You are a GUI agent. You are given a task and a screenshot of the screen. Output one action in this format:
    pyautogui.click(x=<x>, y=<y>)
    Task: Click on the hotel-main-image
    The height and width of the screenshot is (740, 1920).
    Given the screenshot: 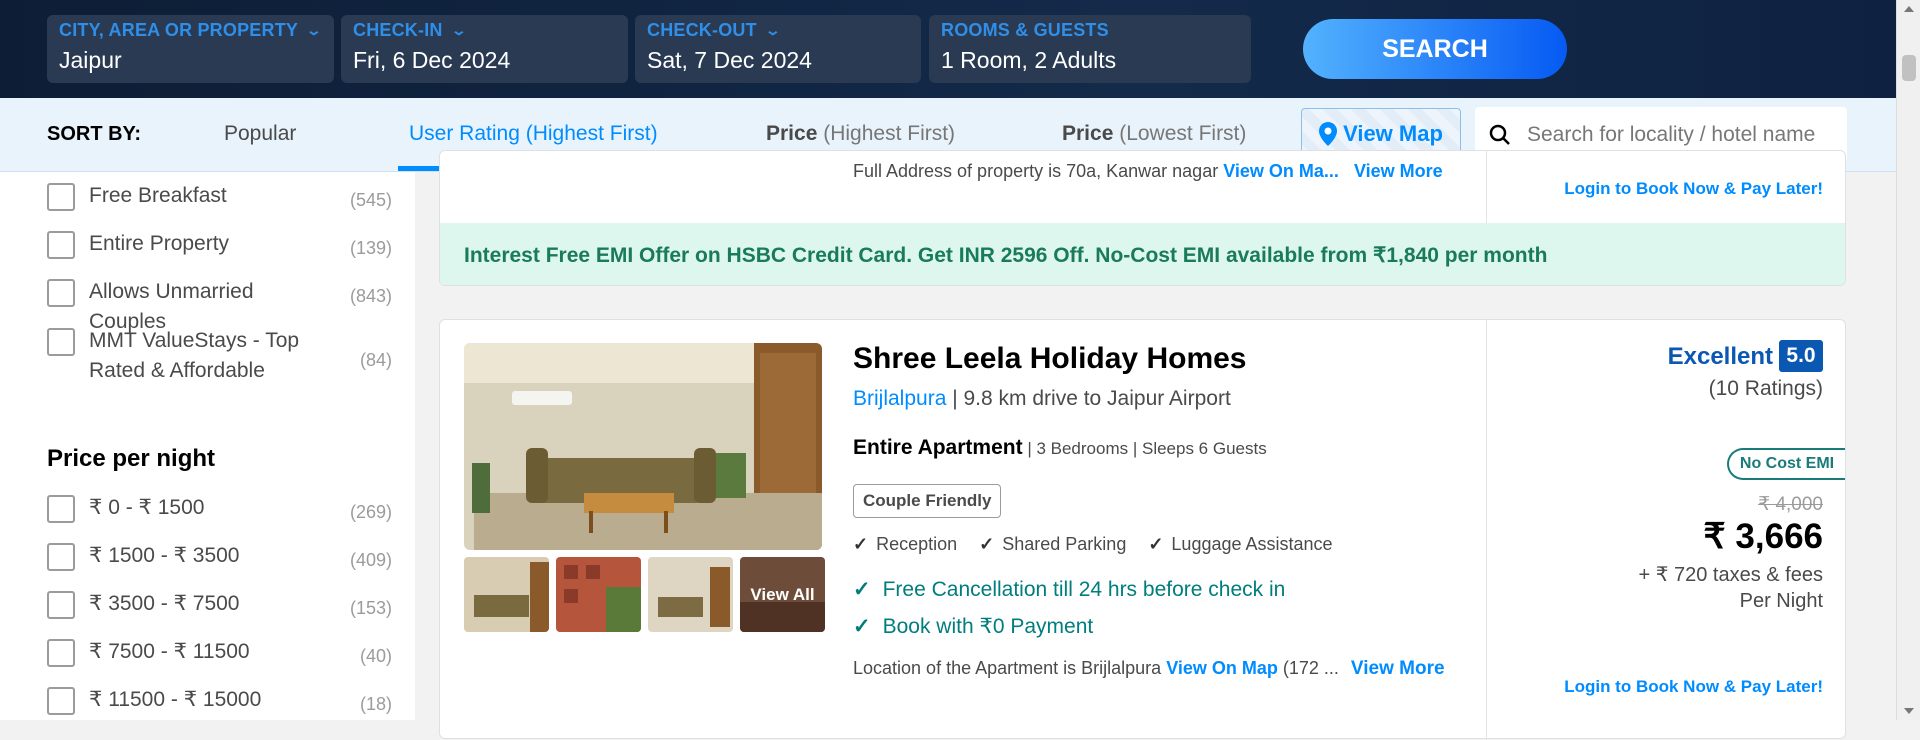 What is the action you would take?
    pyautogui.click(x=643, y=446)
    